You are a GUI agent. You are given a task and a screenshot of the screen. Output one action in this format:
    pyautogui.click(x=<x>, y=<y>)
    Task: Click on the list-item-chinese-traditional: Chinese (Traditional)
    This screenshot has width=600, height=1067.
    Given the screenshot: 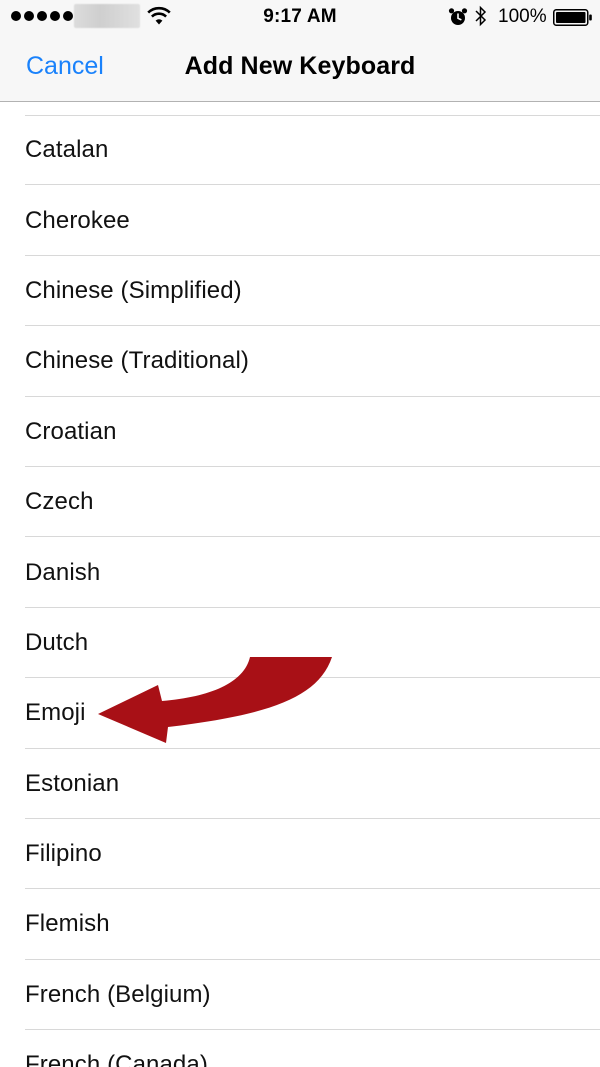 What is the action you would take?
    pyautogui.click(x=300, y=361)
    